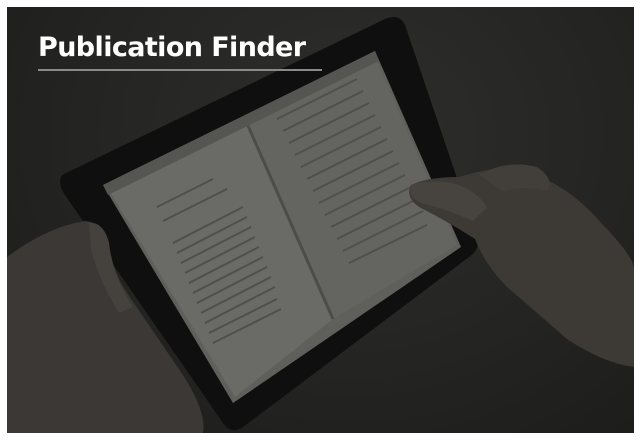 The height and width of the screenshot is (440, 640). I want to click on title-underline, so click(180, 70).